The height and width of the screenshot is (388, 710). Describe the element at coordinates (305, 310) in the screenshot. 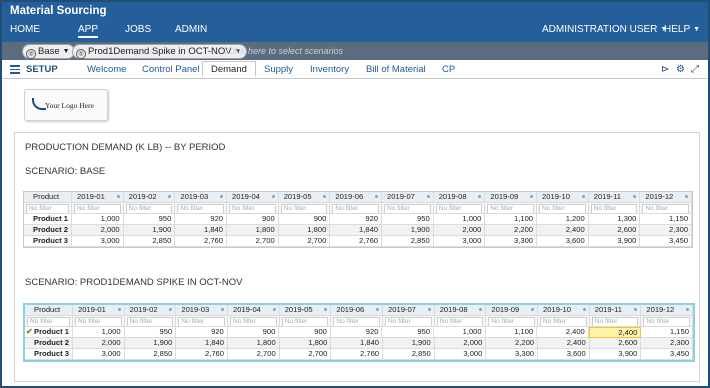

I see `column-header-period: 2019-05` at that location.